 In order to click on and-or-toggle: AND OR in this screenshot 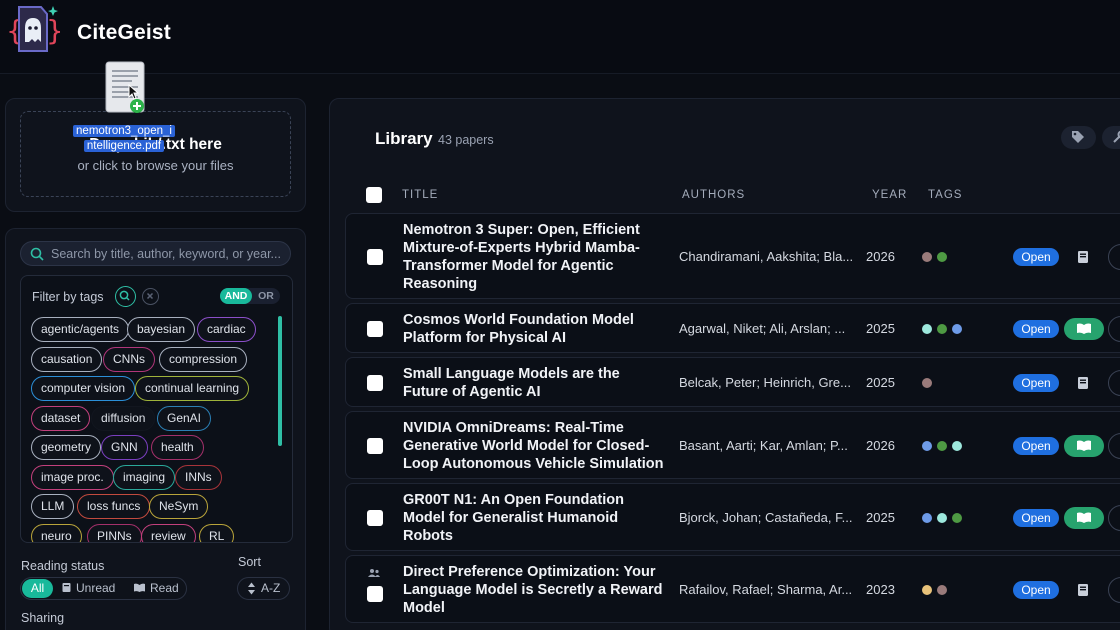, I will do `click(250, 296)`.